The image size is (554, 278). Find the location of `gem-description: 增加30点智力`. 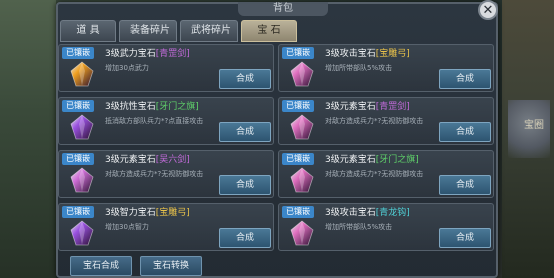

gem-description: 增加30点智力 is located at coordinates (127, 227).